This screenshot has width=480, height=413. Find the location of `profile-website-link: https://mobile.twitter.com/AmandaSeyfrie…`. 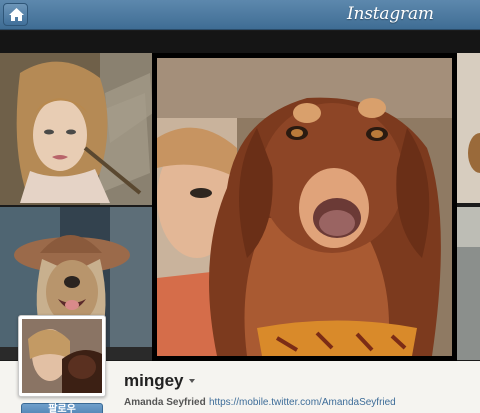

profile-website-link: https://mobile.twitter.com/AmandaSeyfrie… is located at coordinates (302, 403).